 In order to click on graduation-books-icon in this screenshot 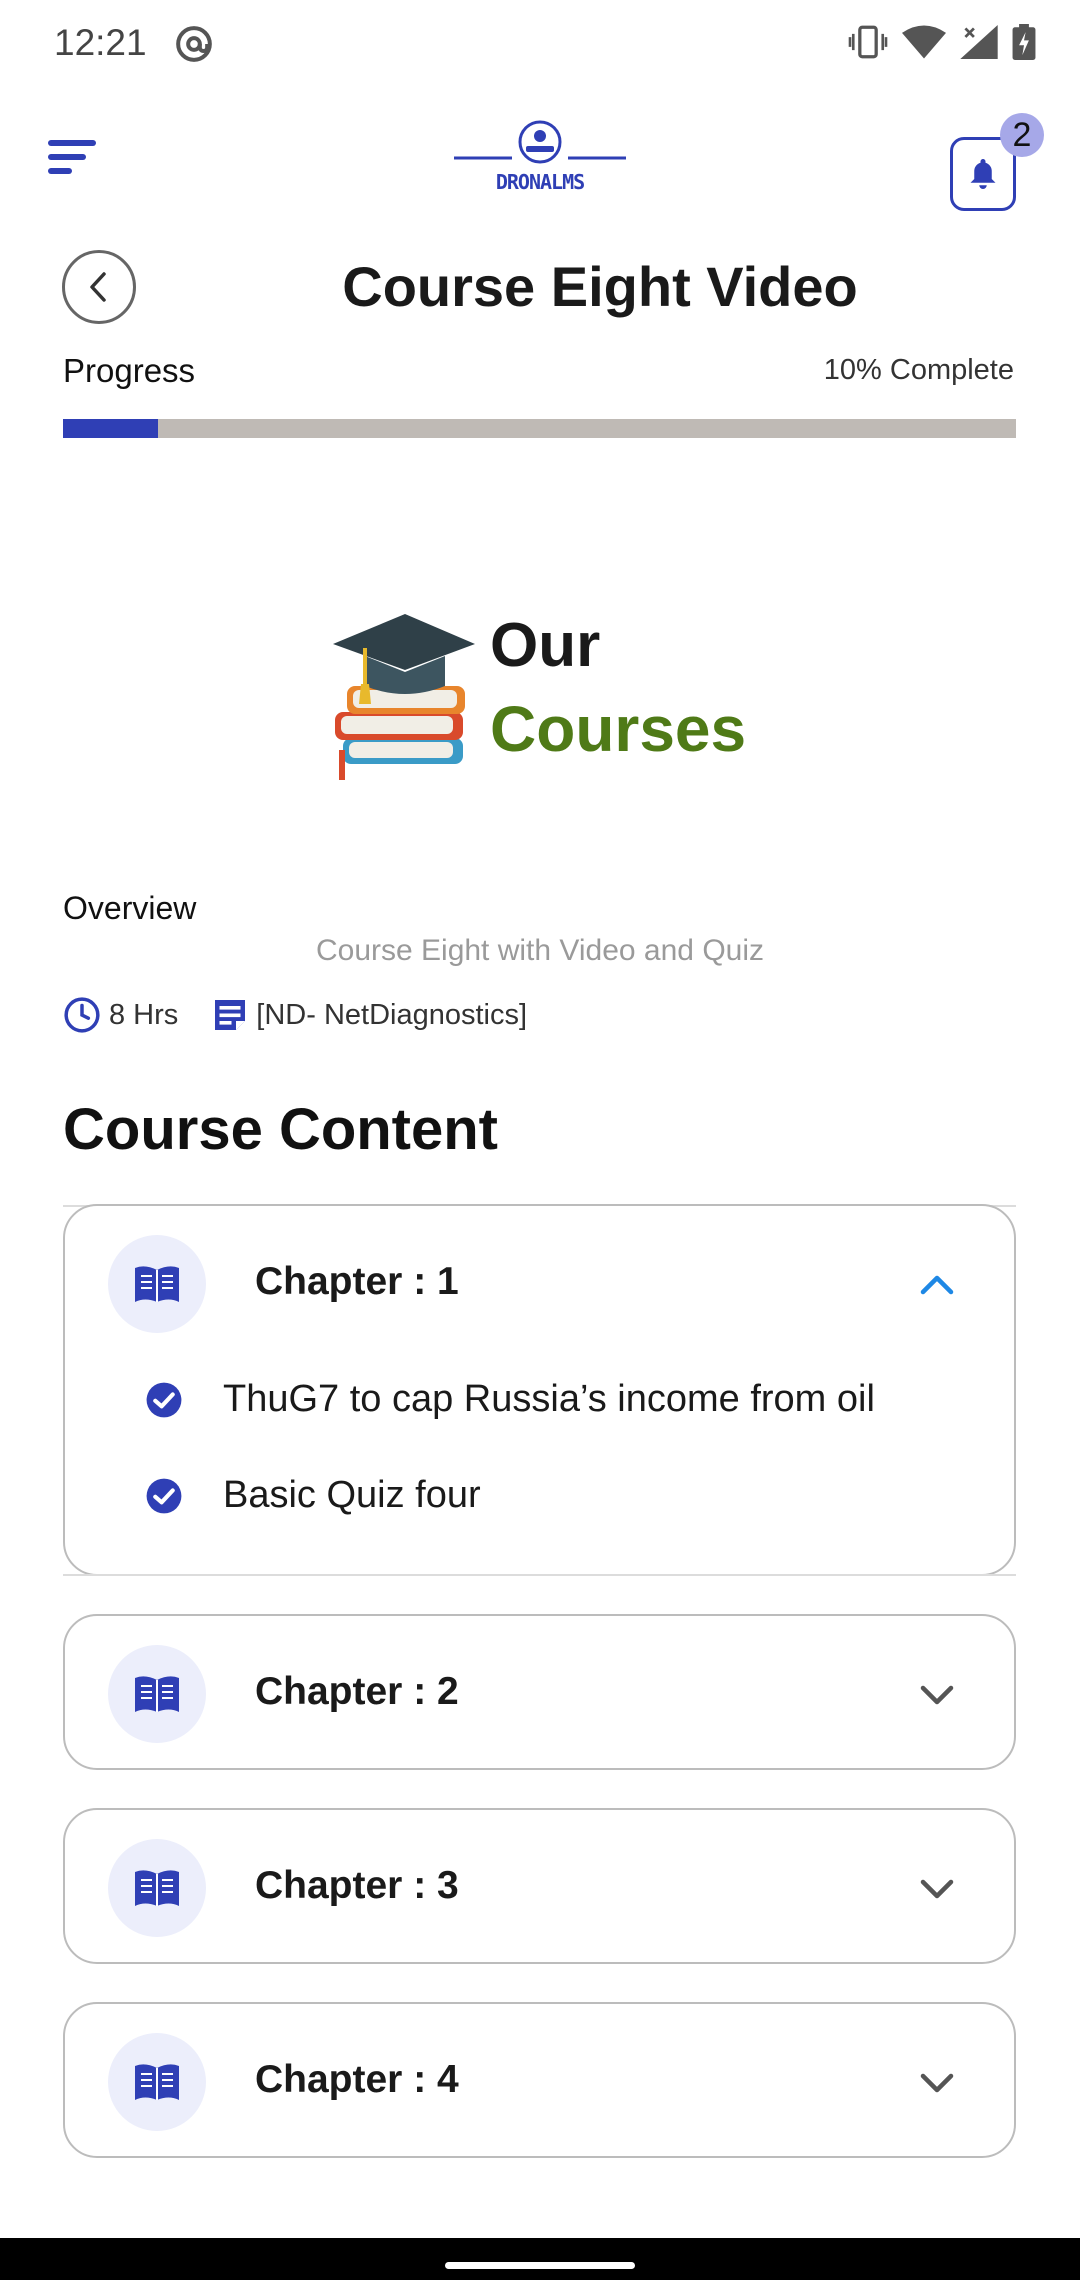, I will do `click(404, 697)`.